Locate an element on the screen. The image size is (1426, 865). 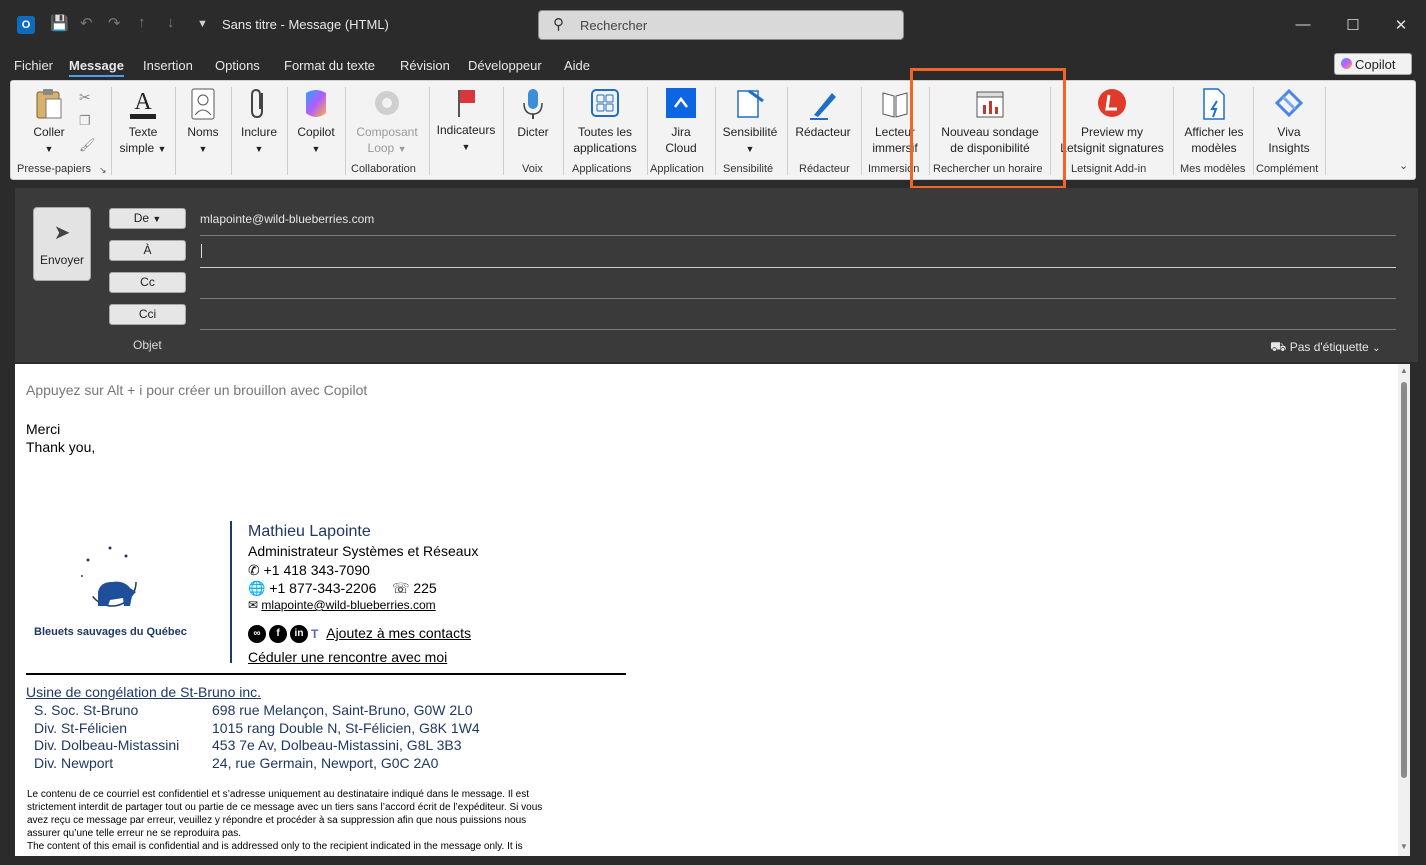
subject-field is located at coordinates (725, 345).